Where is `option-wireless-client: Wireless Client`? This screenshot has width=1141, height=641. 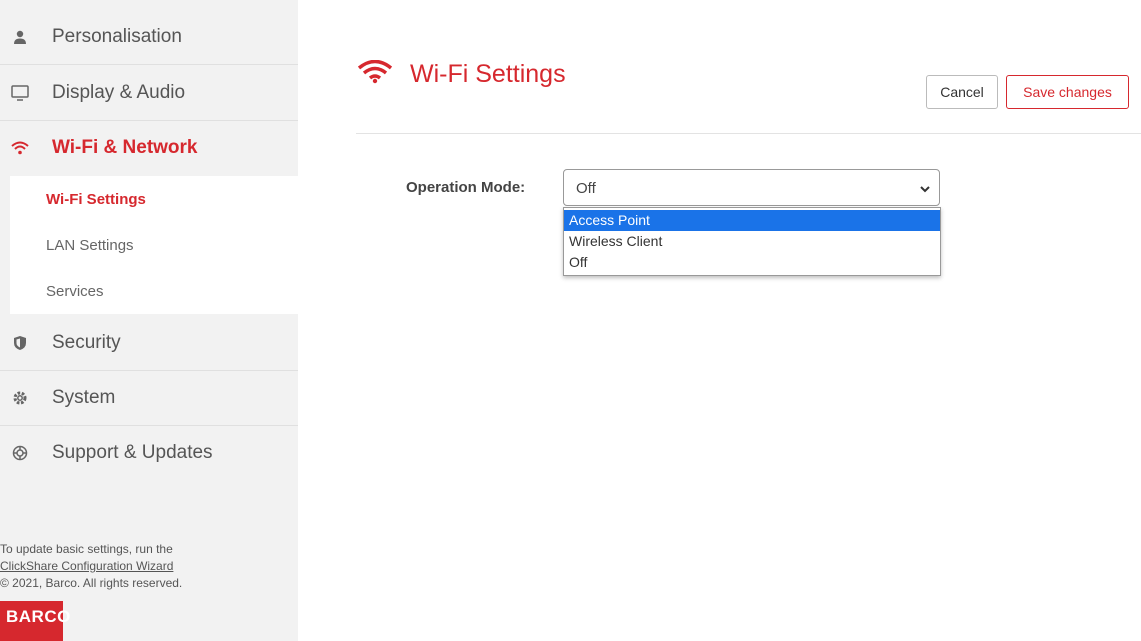
option-wireless-client: Wireless Client is located at coordinates (752, 241).